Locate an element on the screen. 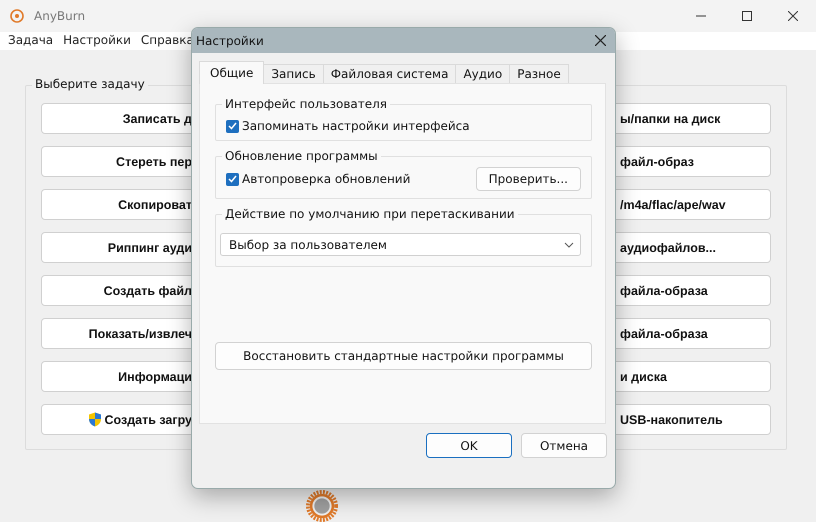 This screenshot has width=816, height=522. group-title: Выберите задачу is located at coordinates (90, 84).